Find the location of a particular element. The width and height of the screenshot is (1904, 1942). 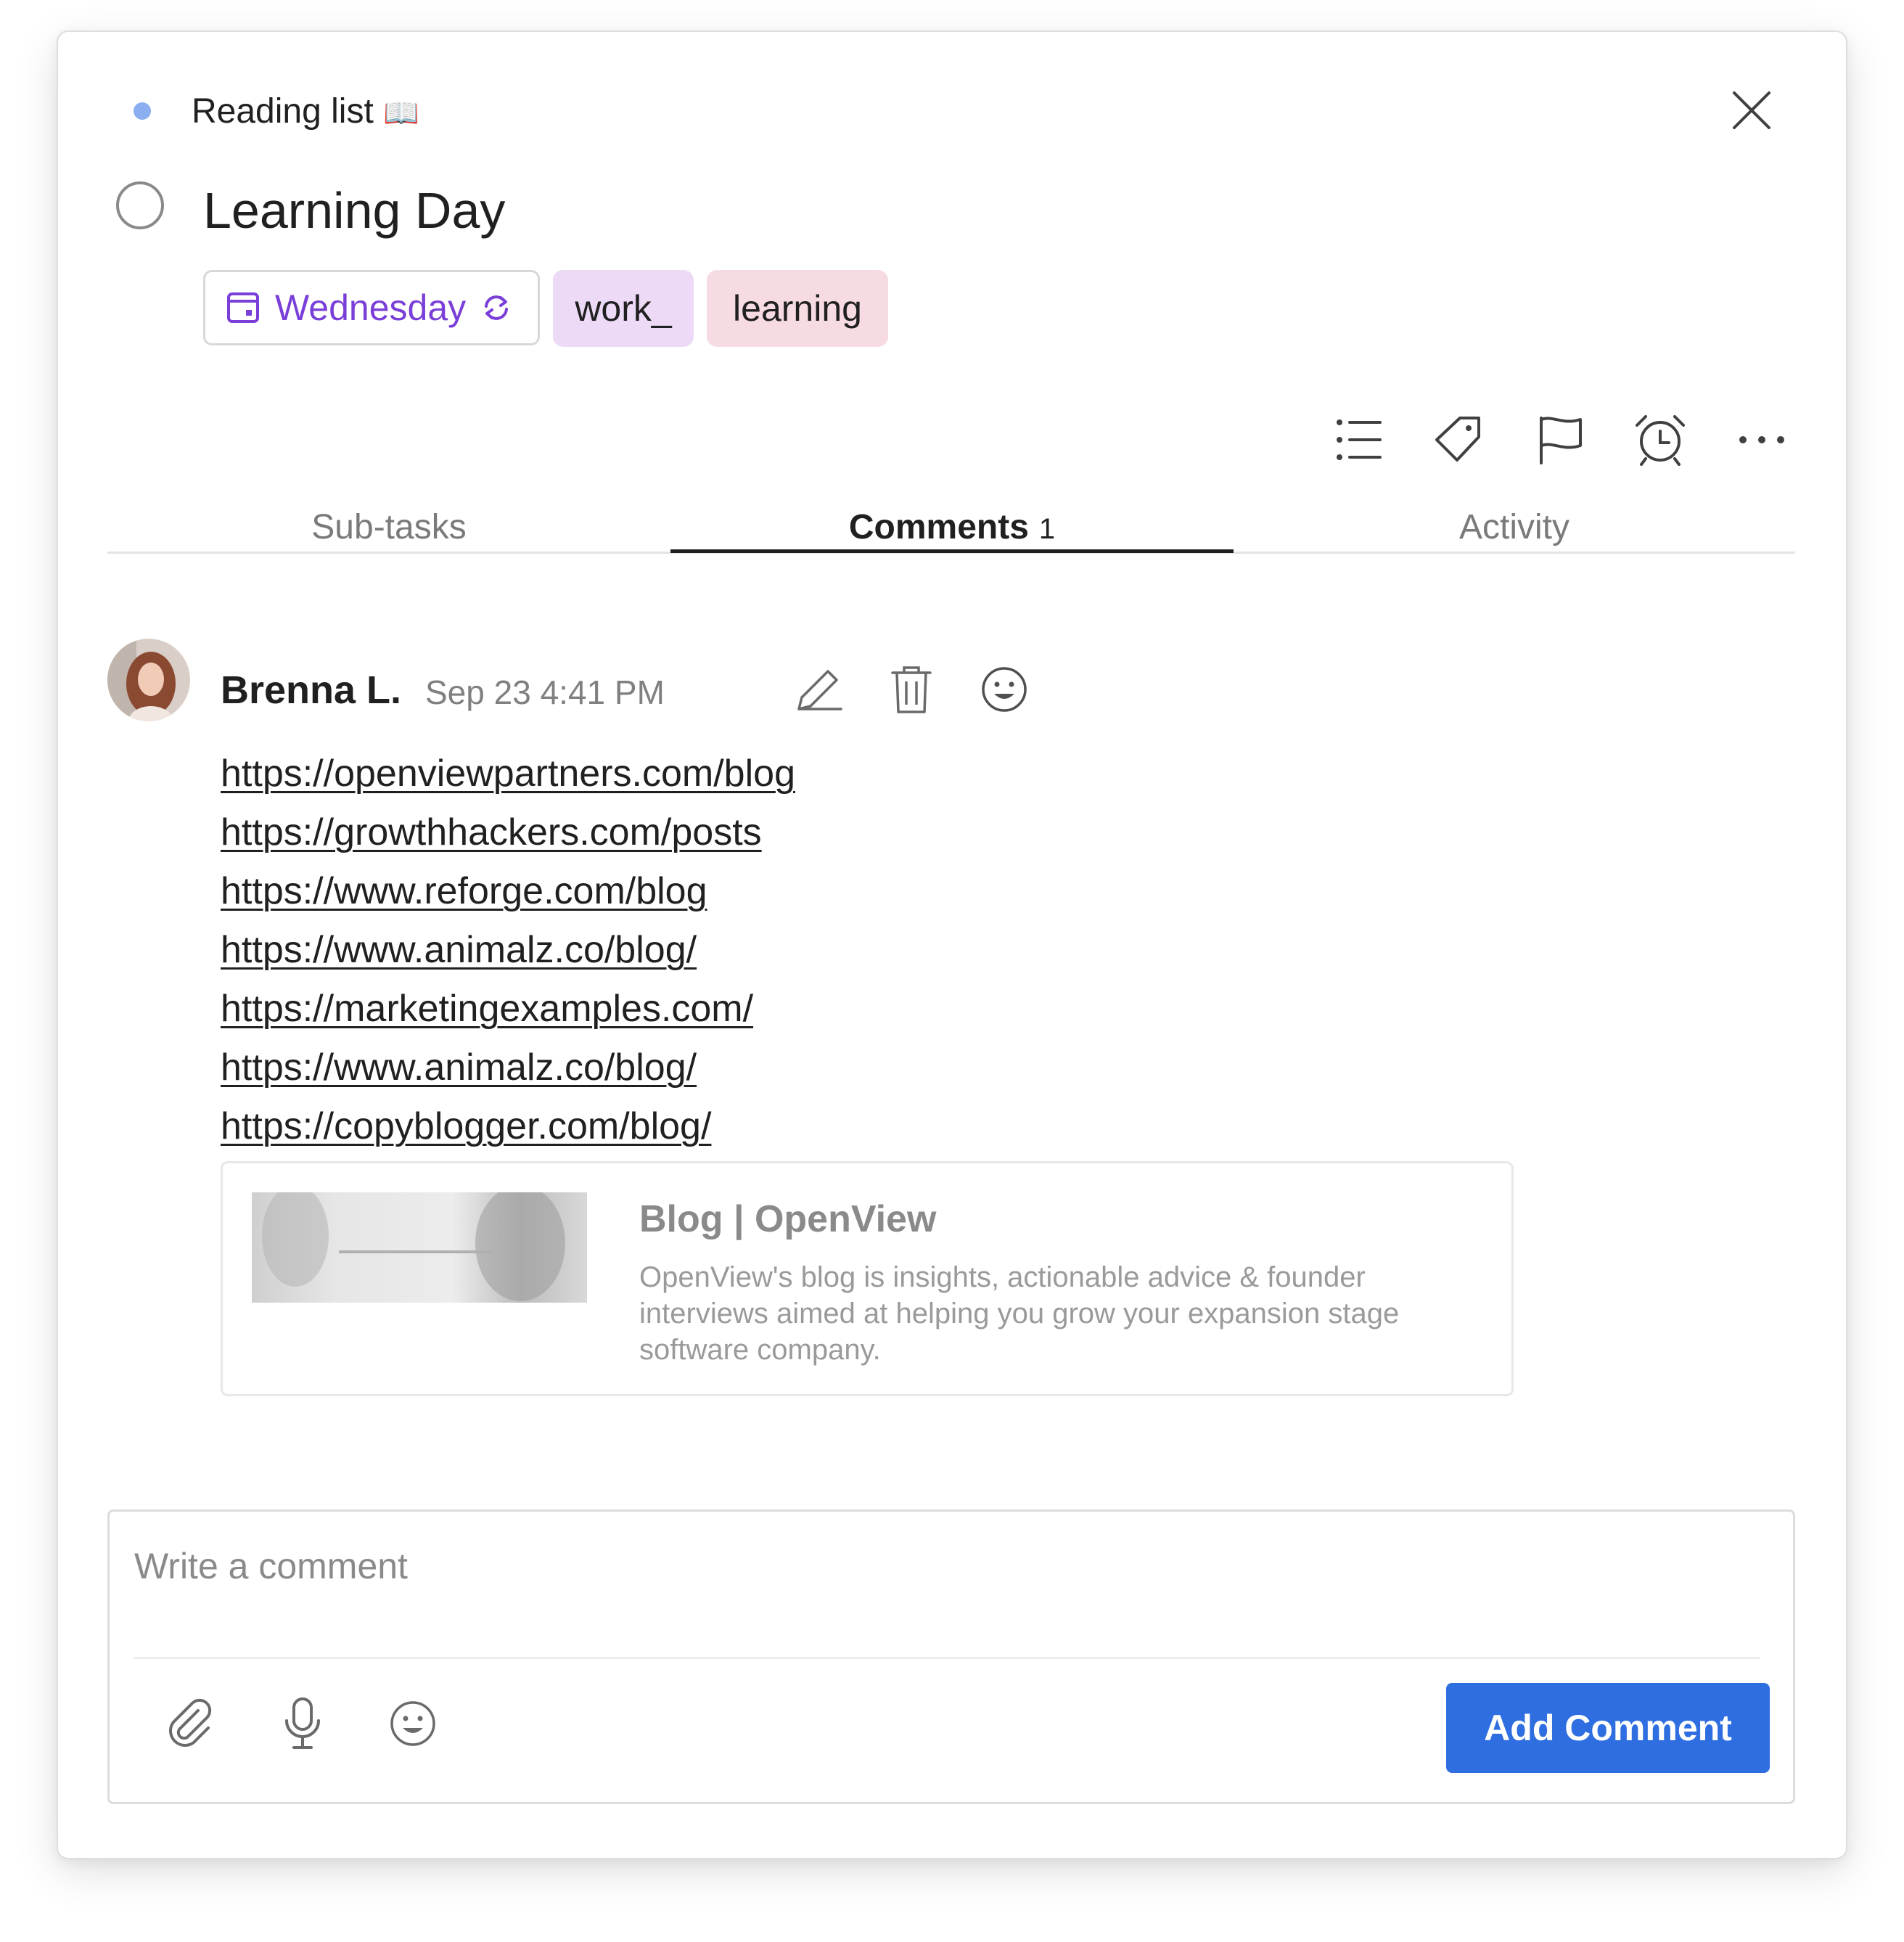

delete-comment-button is located at coordinates (911, 689).